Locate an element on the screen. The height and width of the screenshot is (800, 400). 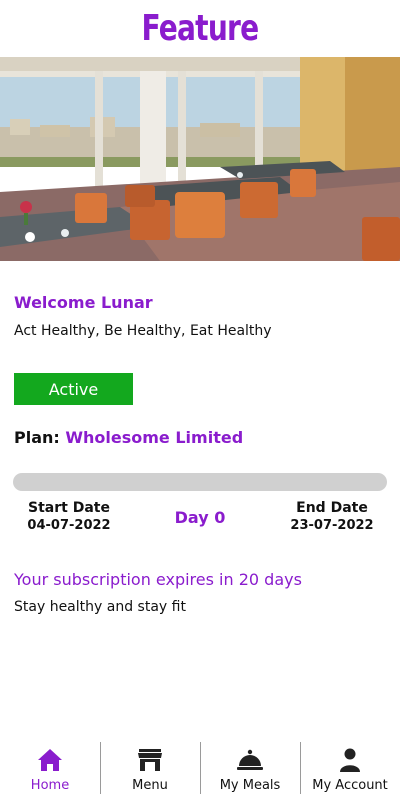
cloche-icon is located at coordinates (250, 760).